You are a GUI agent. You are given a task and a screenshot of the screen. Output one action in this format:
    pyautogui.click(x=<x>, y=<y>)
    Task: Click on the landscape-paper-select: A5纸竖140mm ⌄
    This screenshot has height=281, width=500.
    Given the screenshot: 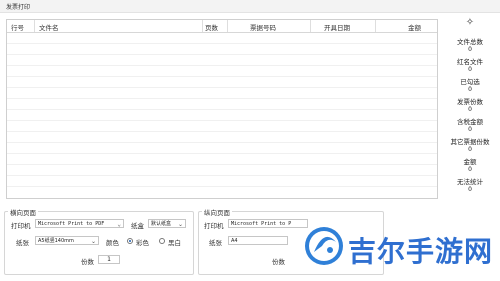 What is the action you would take?
    pyautogui.click(x=67, y=240)
    